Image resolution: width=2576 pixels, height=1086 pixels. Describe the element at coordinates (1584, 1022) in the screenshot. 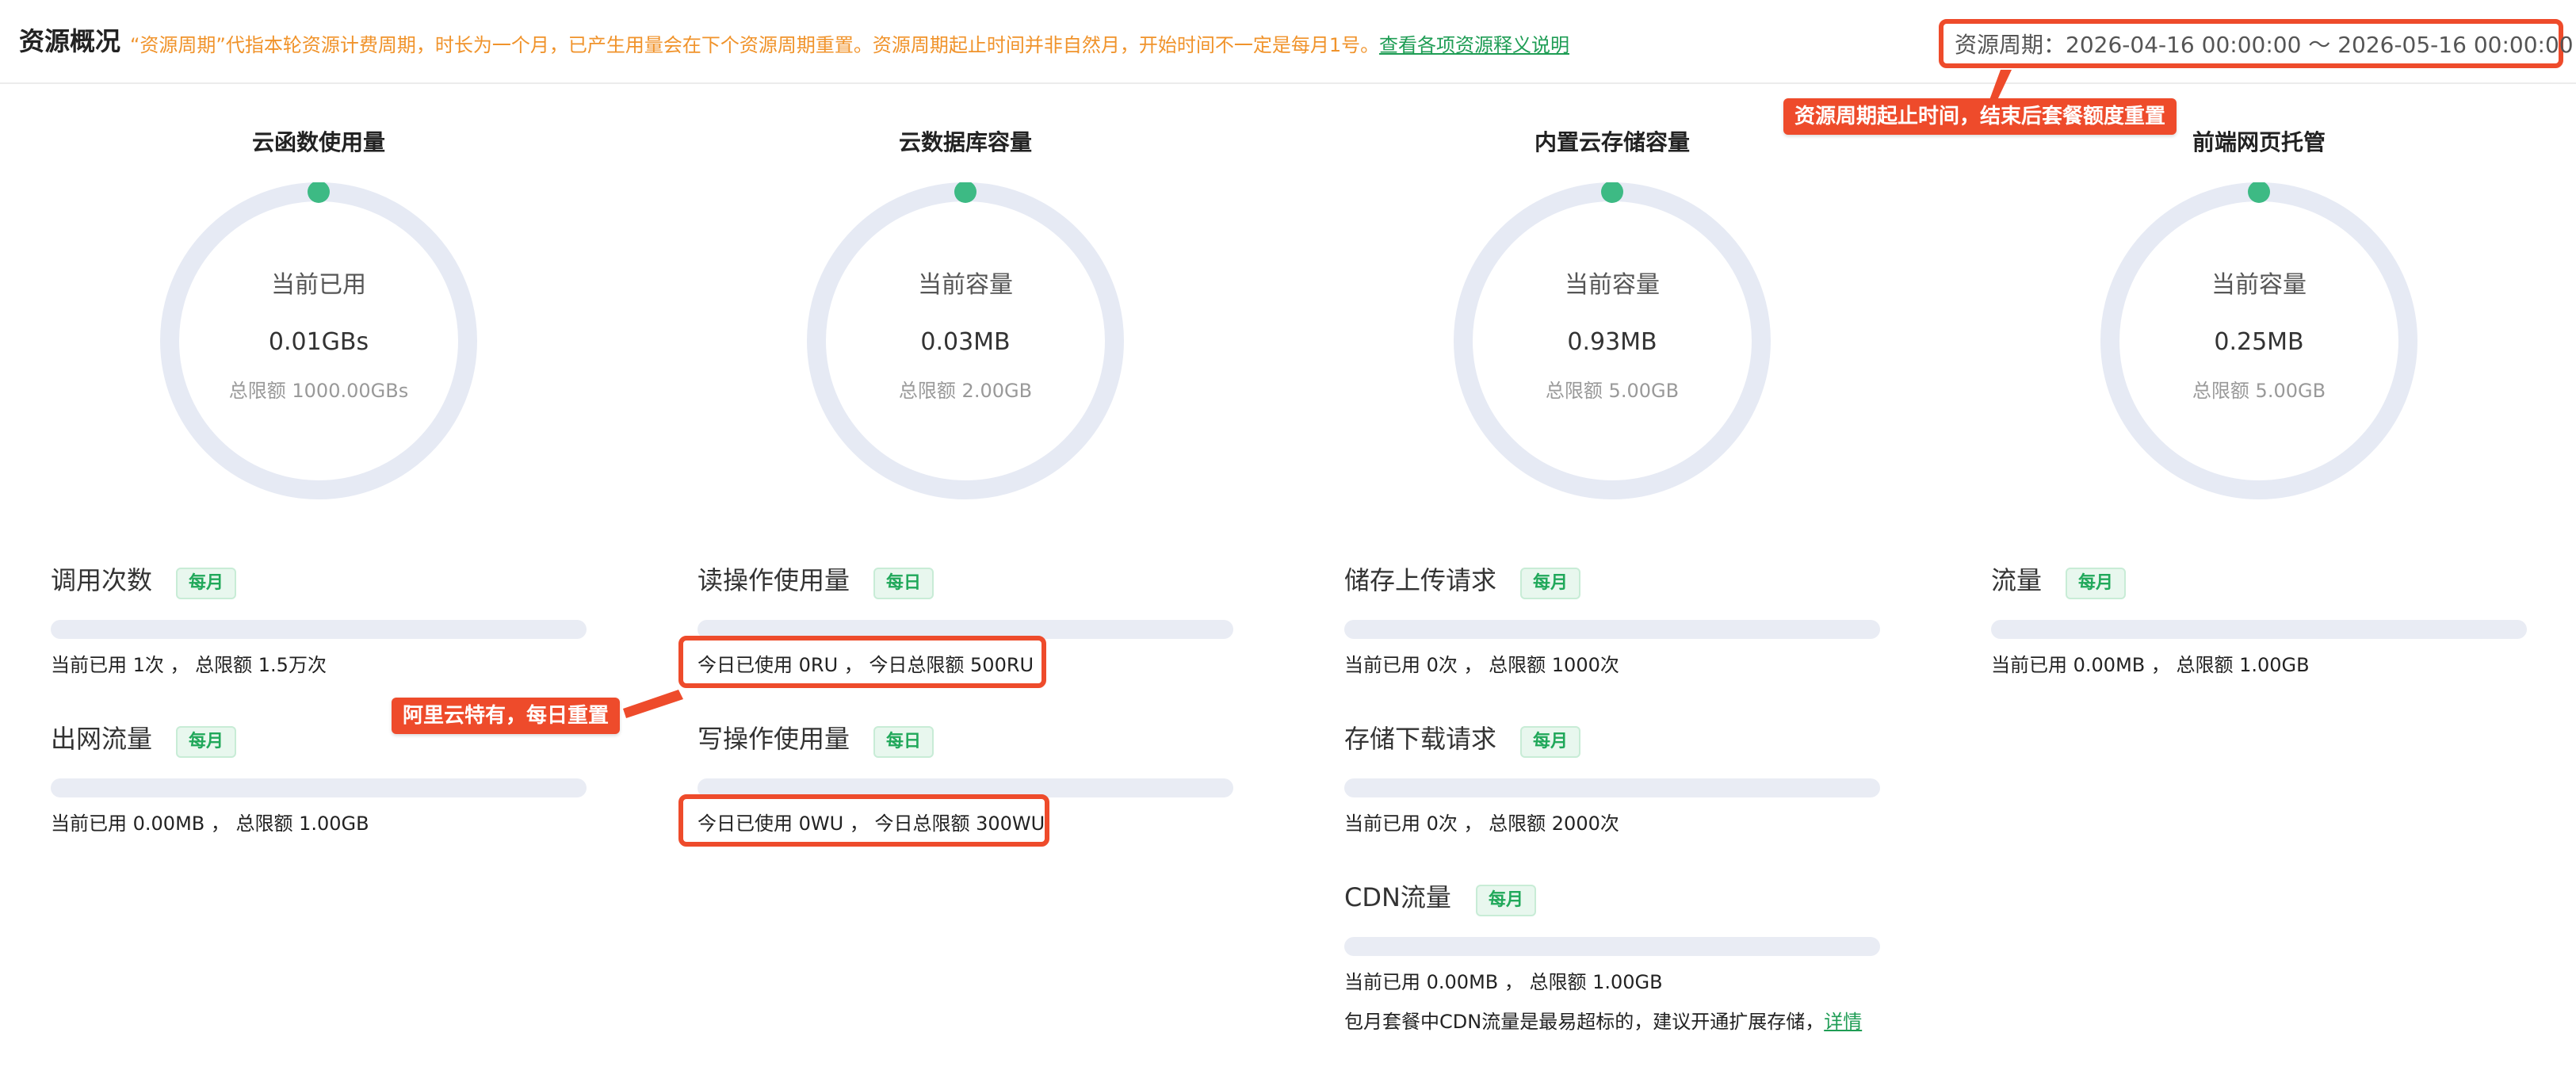

I see `cdn-tip-text: 包月套餐中CDN流量是最易超标的，建议开通扩展存储，` at that location.